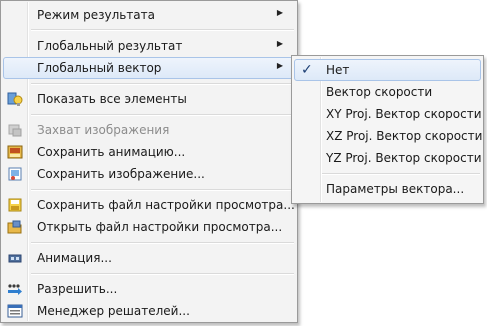 The width and height of the screenshot is (487, 326). Describe the element at coordinates (15, 174) in the screenshot. I see `save-image-icon` at that location.